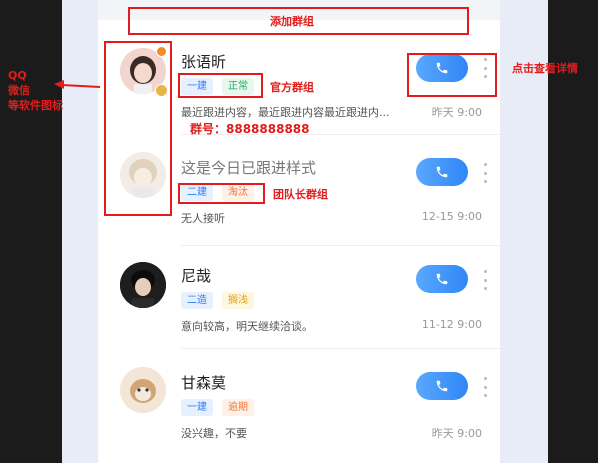 Image resolution: width=598 pixels, height=463 pixels. Describe the element at coordinates (452, 75) in the screenshot. I see `details-box` at that location.